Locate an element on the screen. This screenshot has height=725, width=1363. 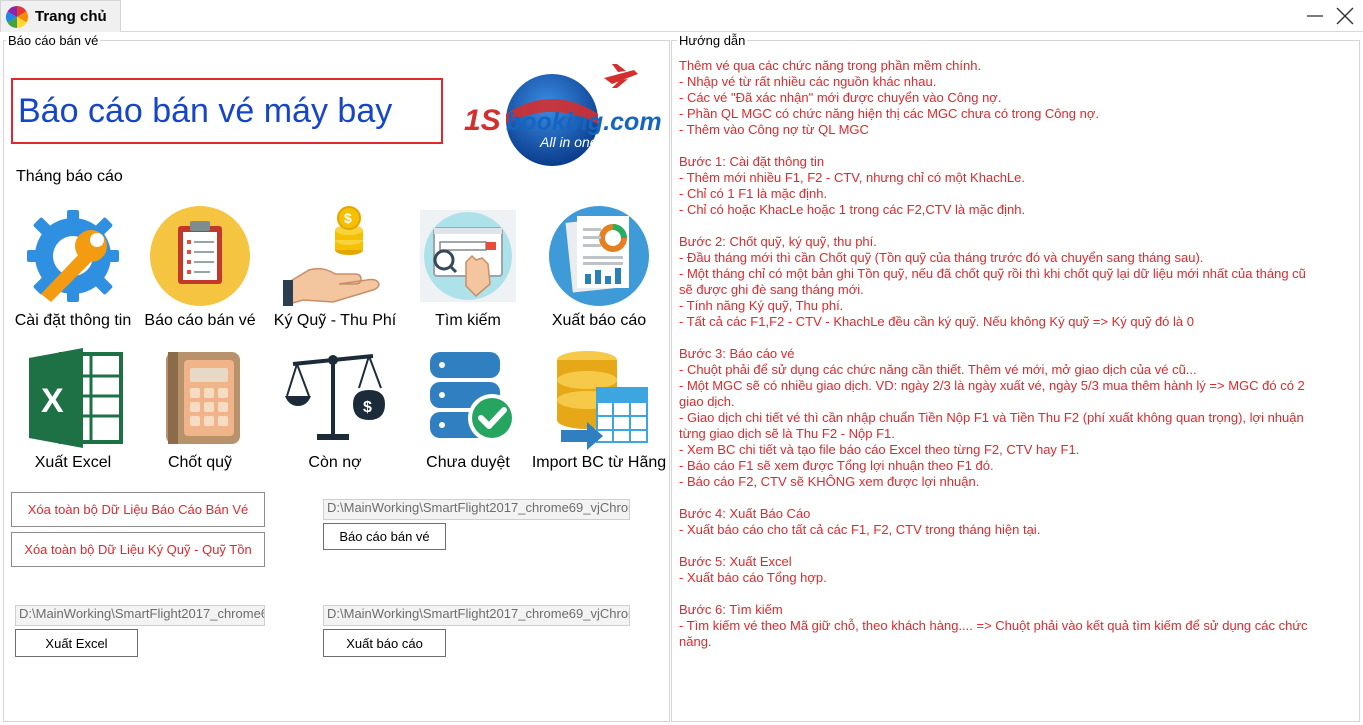
close-button is located at coordinates (1345, 16).